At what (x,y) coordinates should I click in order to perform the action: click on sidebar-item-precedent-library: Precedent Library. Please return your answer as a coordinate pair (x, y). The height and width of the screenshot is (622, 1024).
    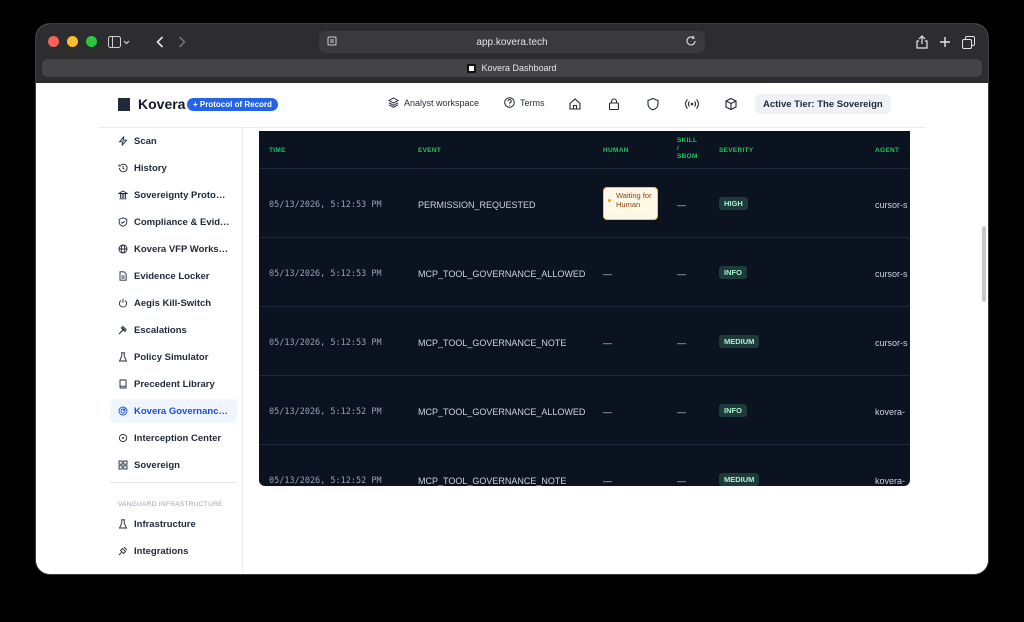
    Looking at the image, I should click on (173, 384).